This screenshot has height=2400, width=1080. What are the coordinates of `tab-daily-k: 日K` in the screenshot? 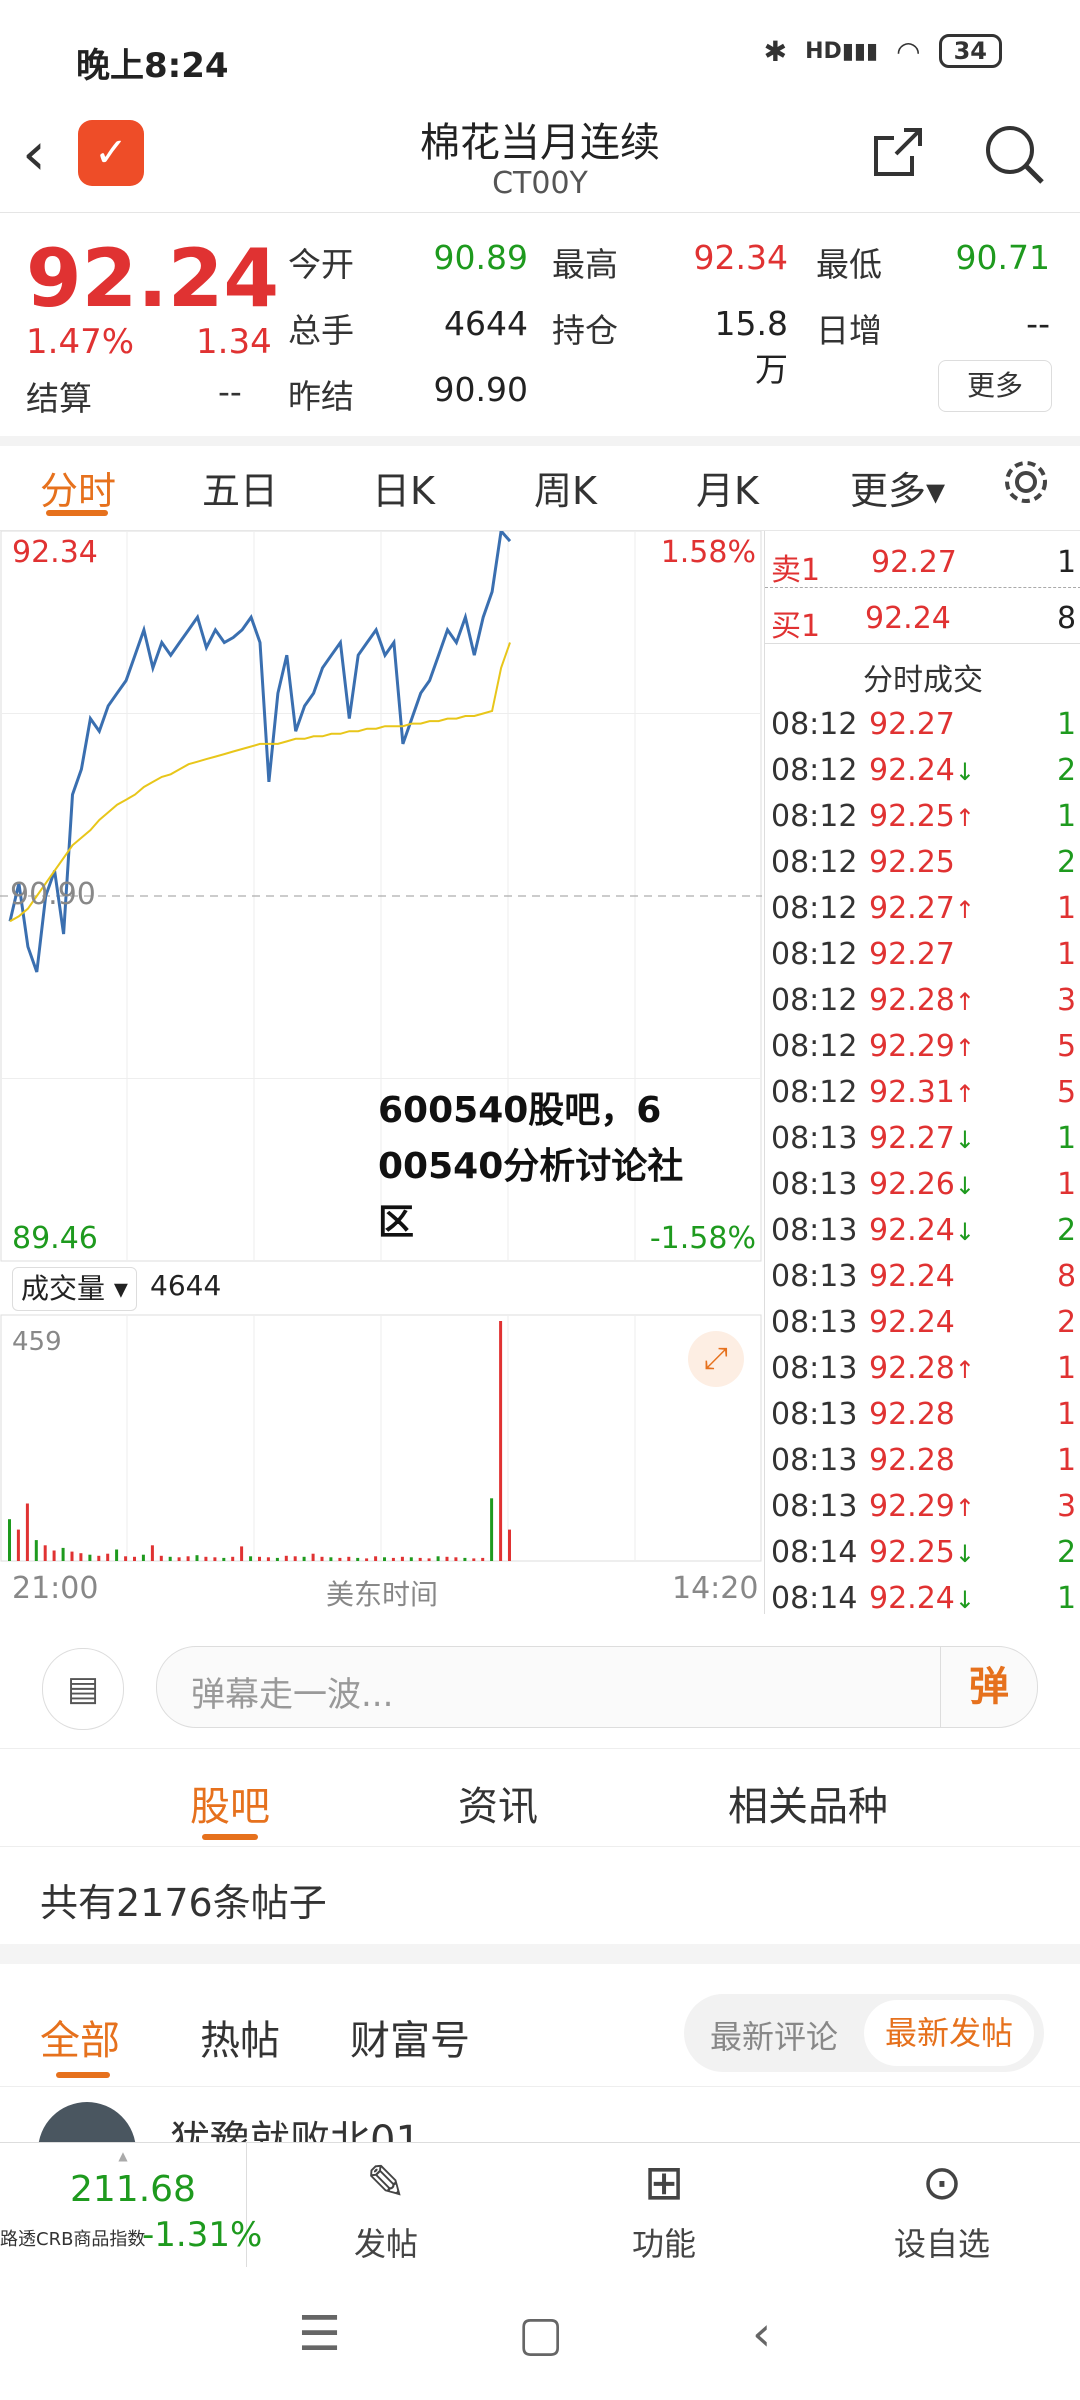 It's located at (403, 487).